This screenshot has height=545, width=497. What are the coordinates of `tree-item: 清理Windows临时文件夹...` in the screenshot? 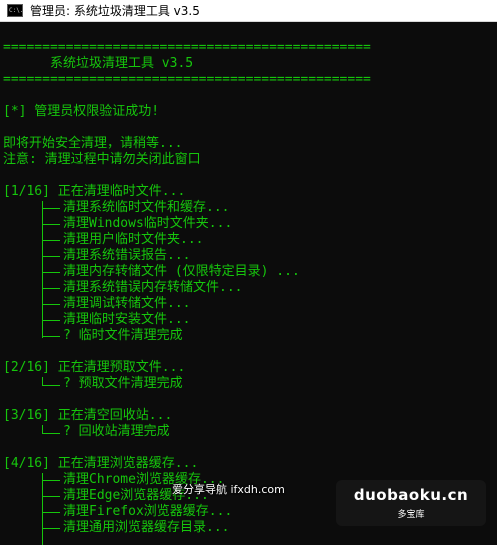 It's located at (148, 223).